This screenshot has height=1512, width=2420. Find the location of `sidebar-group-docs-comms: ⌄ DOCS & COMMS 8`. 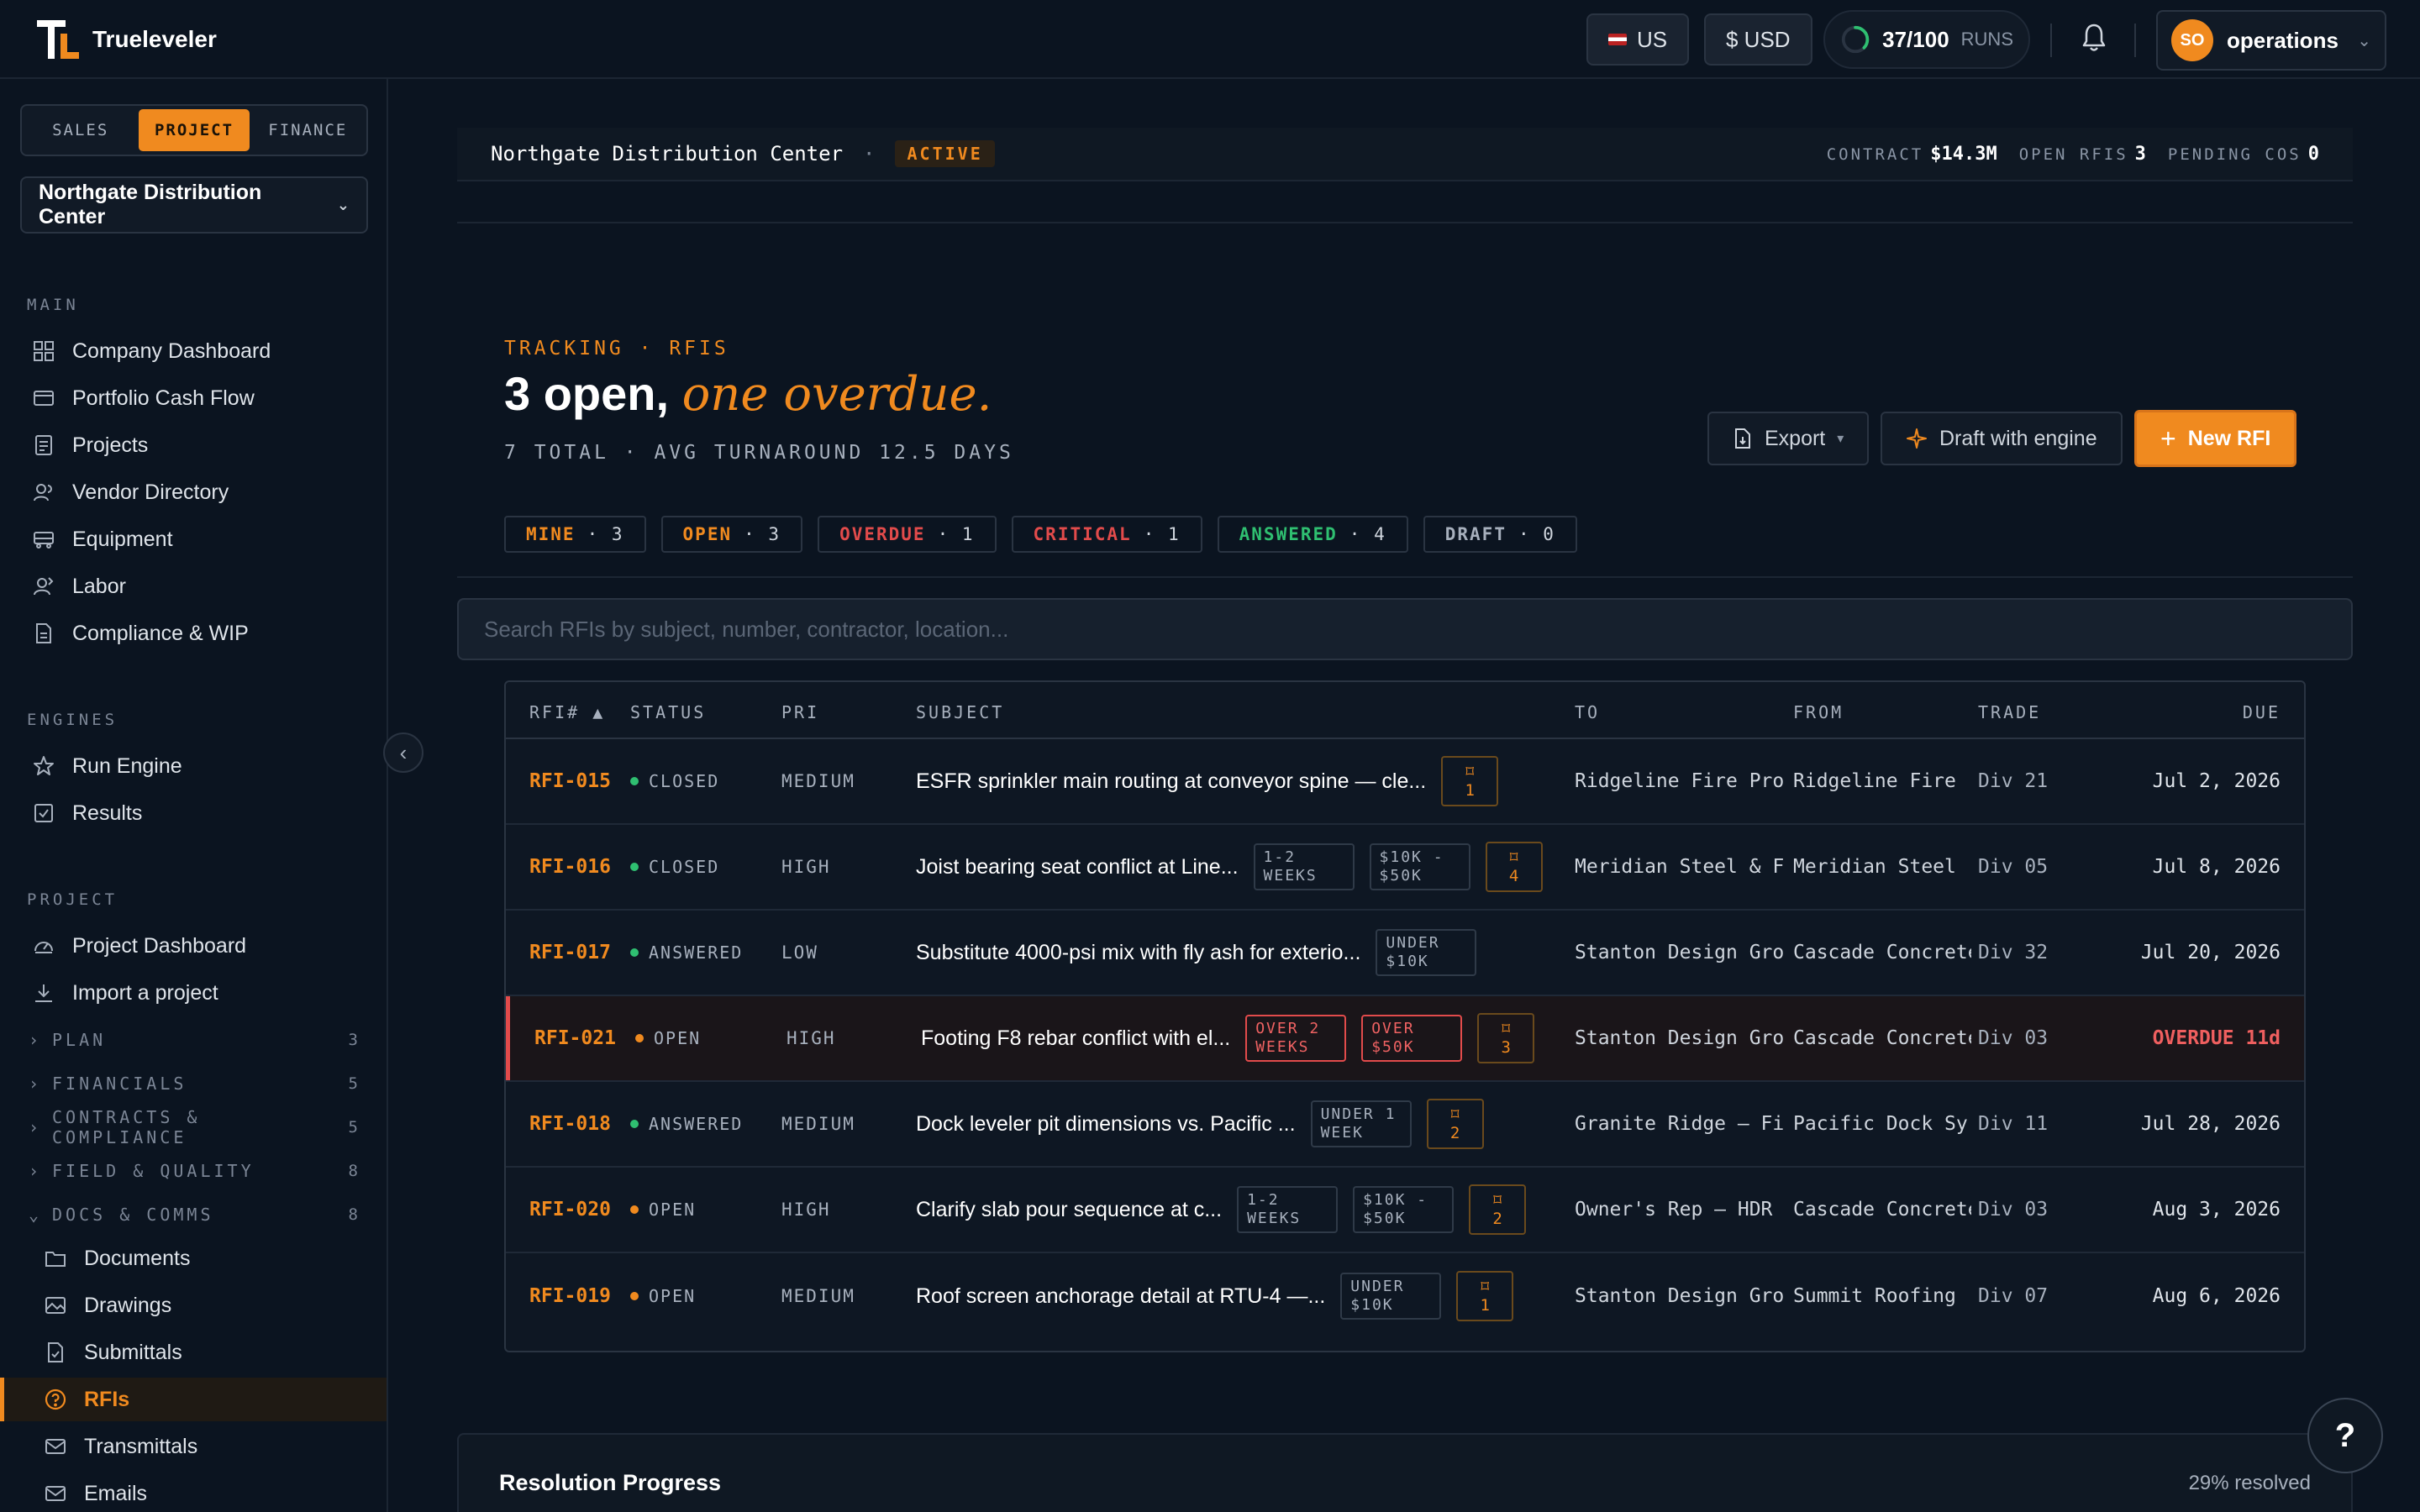

sidebar-group-docs-comms: ⌄ DOCS & COMMS 8 is located at coordinates (193, 1214).